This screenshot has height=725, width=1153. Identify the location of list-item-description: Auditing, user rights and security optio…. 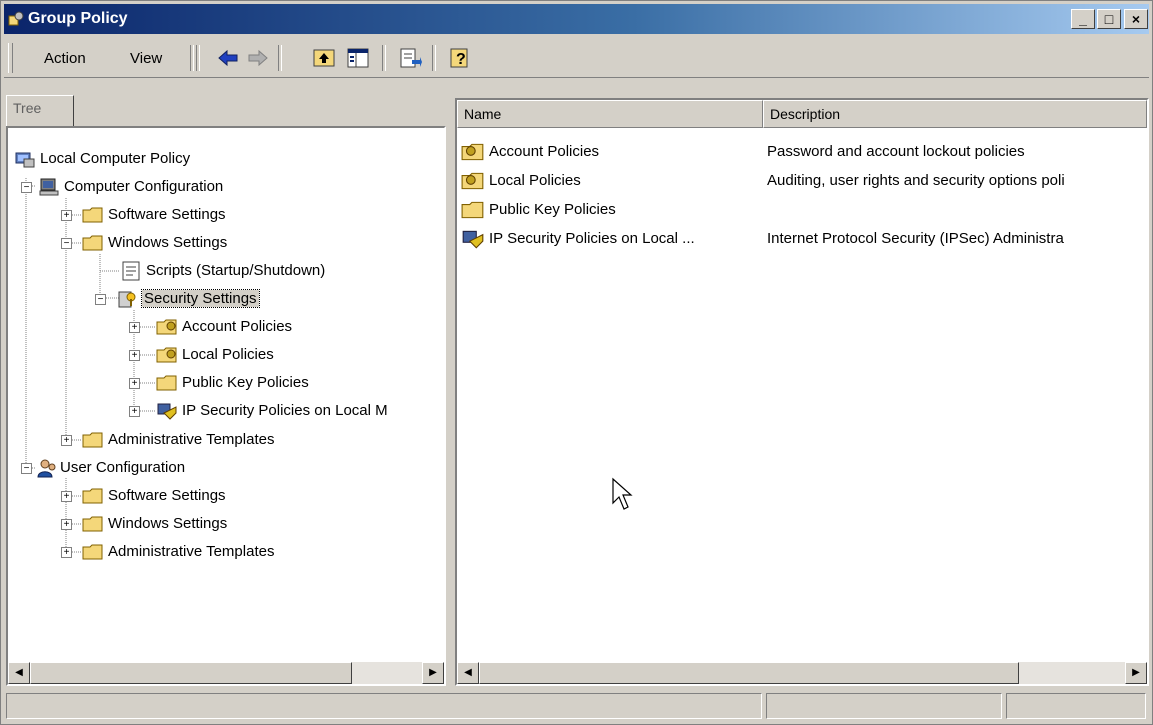
(916, 180).